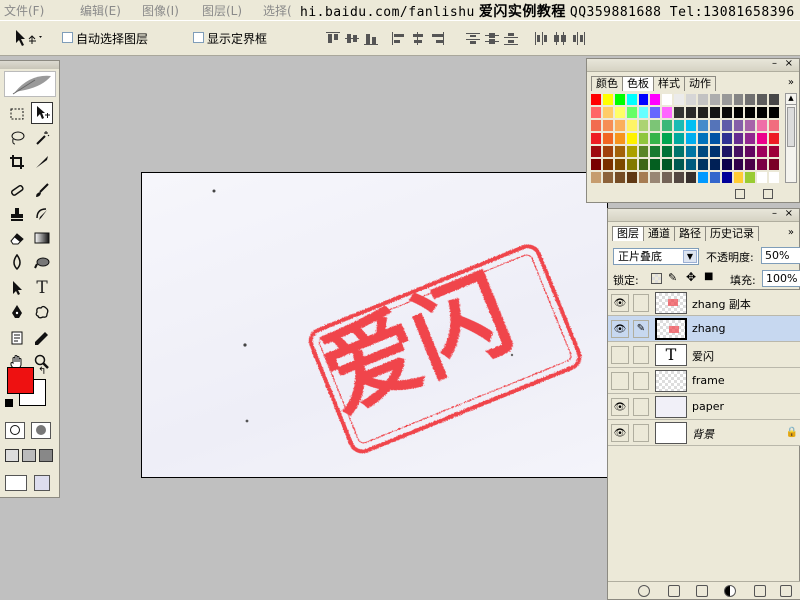 This screenshot has height=600, width=800. What do you see at coordinates (12, 455) in the screenshot?
I see `screen-mode-standard-button` at bounding box center [12, 455].